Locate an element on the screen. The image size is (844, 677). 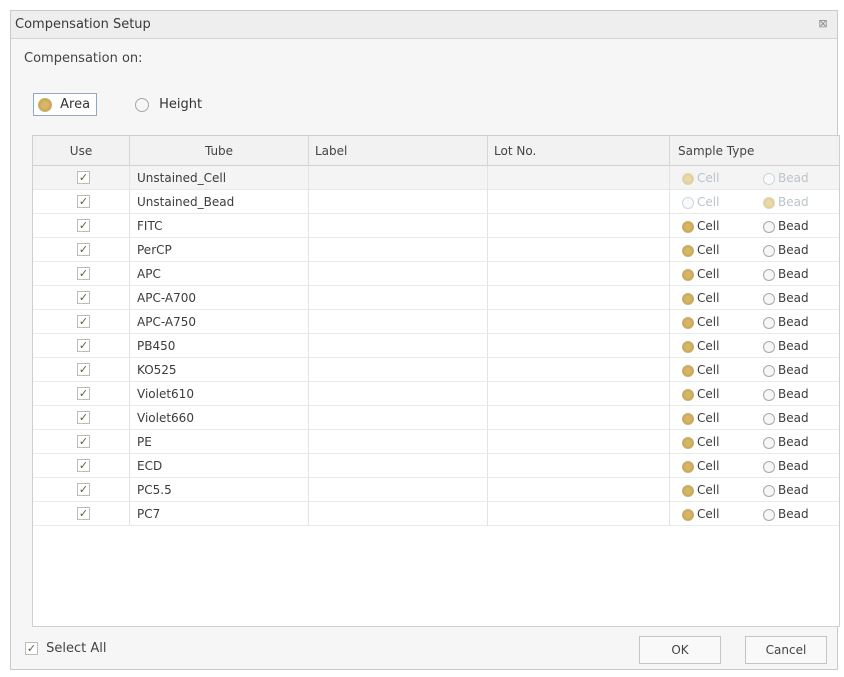
table-row: ✓ Unstained_Bead Cell Bead is located at coordinates (436, 202).